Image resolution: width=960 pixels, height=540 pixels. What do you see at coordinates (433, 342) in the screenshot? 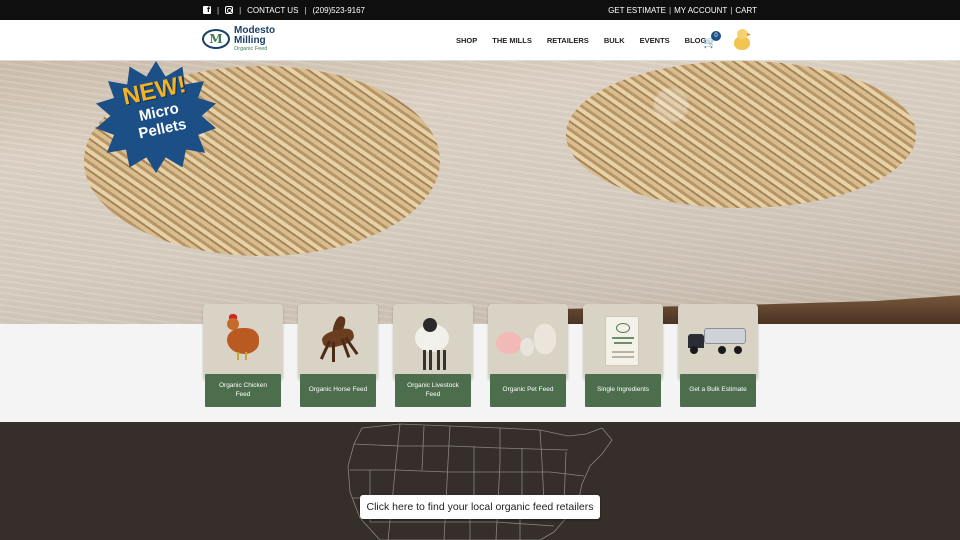
I see `sheep-image` at bounding box center [433, 342].